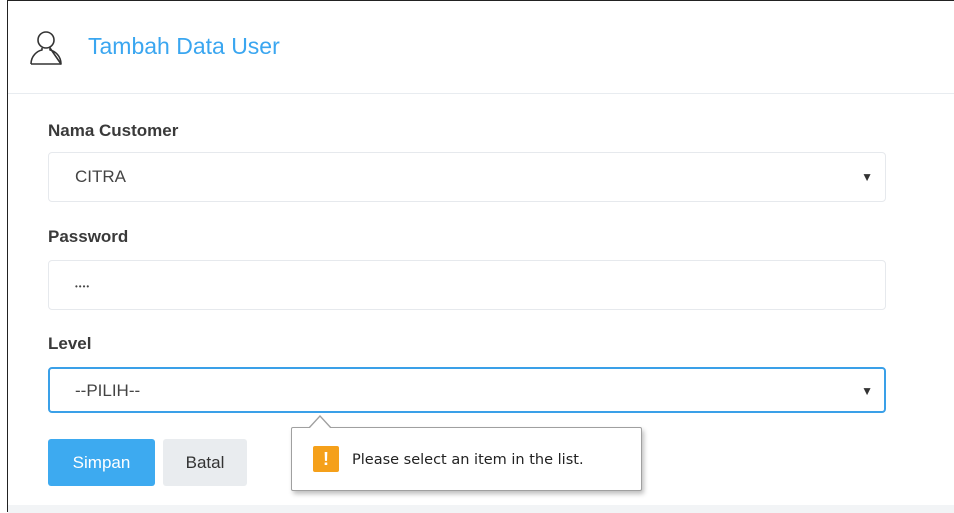  I want to click on level-label: Level, so click(70, 343).